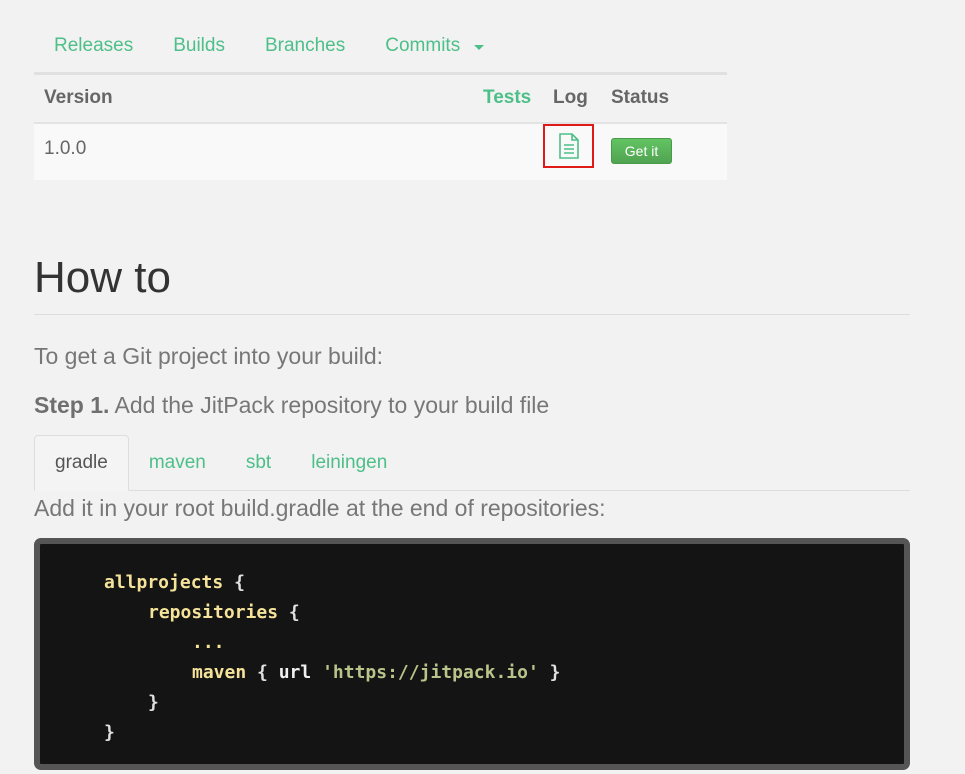  I want to click on title-divider, so click(472, 314).